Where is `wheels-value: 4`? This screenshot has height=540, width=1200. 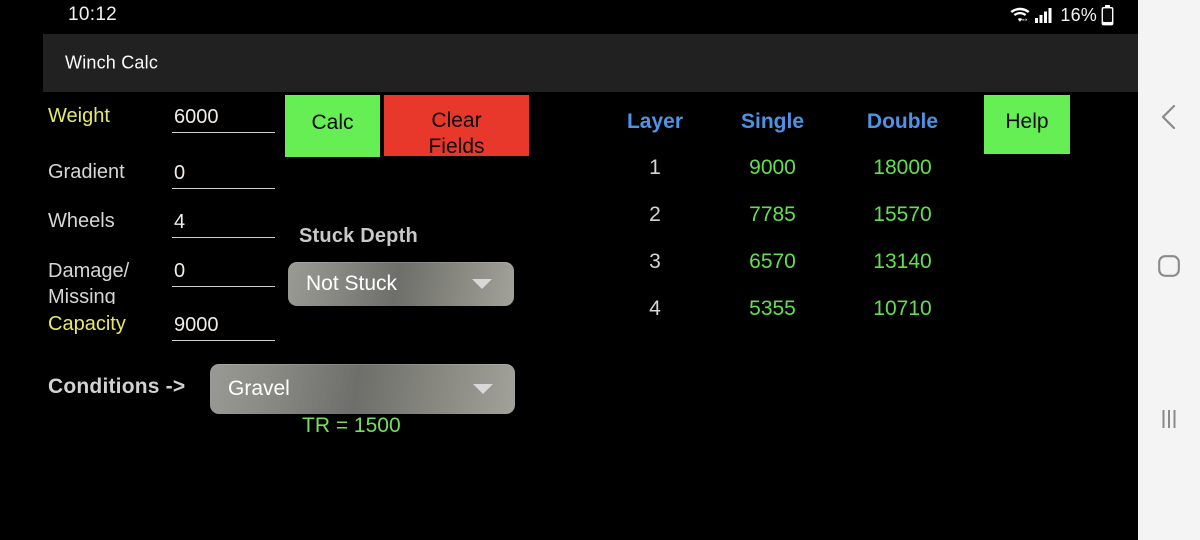
wheels-value: 4 is located at coordinates (180, 222).